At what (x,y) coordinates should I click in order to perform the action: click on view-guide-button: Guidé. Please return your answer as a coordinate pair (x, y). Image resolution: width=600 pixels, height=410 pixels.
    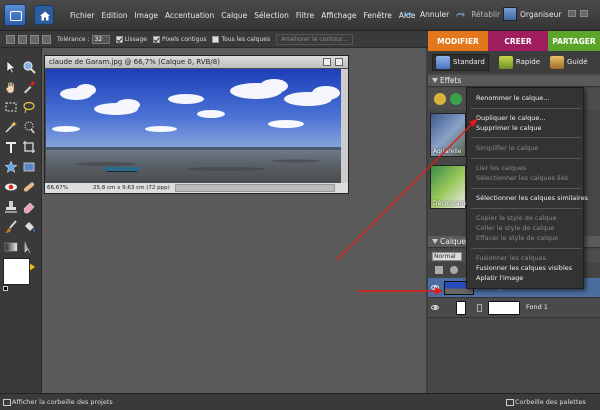
    Looking at the image, I should click on (569, 62).